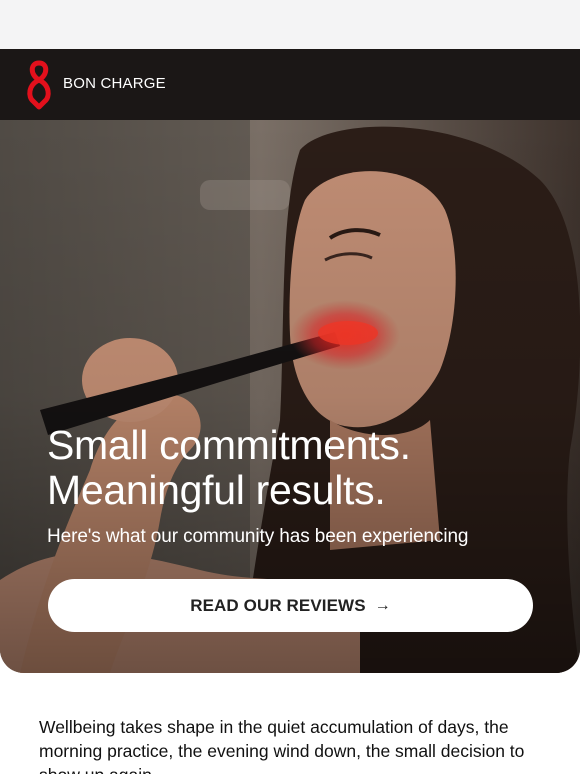 This screenshot has height=774, width=580. Describe the element at coordinates (382, 605) in the screenshot. I see `arrow-right-icon: →` at that location.